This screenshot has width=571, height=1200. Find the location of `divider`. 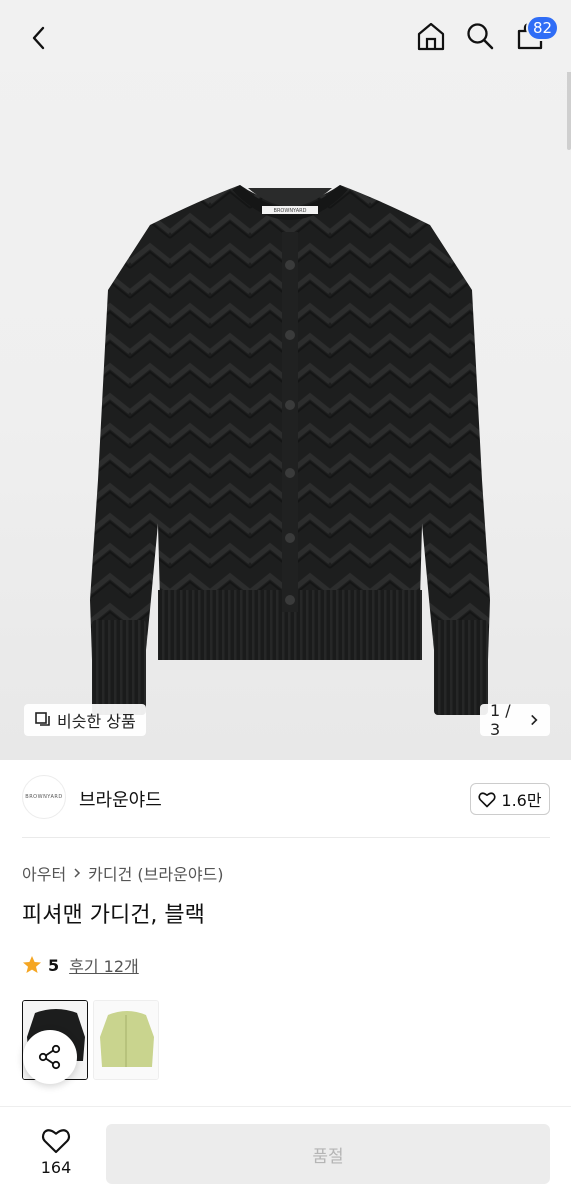

divider is located at coordinates (286, 837).